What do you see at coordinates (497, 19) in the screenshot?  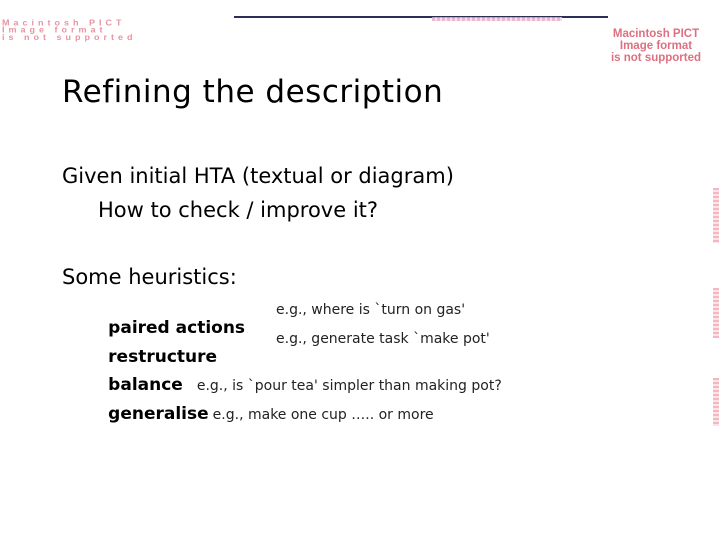 I see `pict-placeholder-top-strip` at bounding box center [497, 19].